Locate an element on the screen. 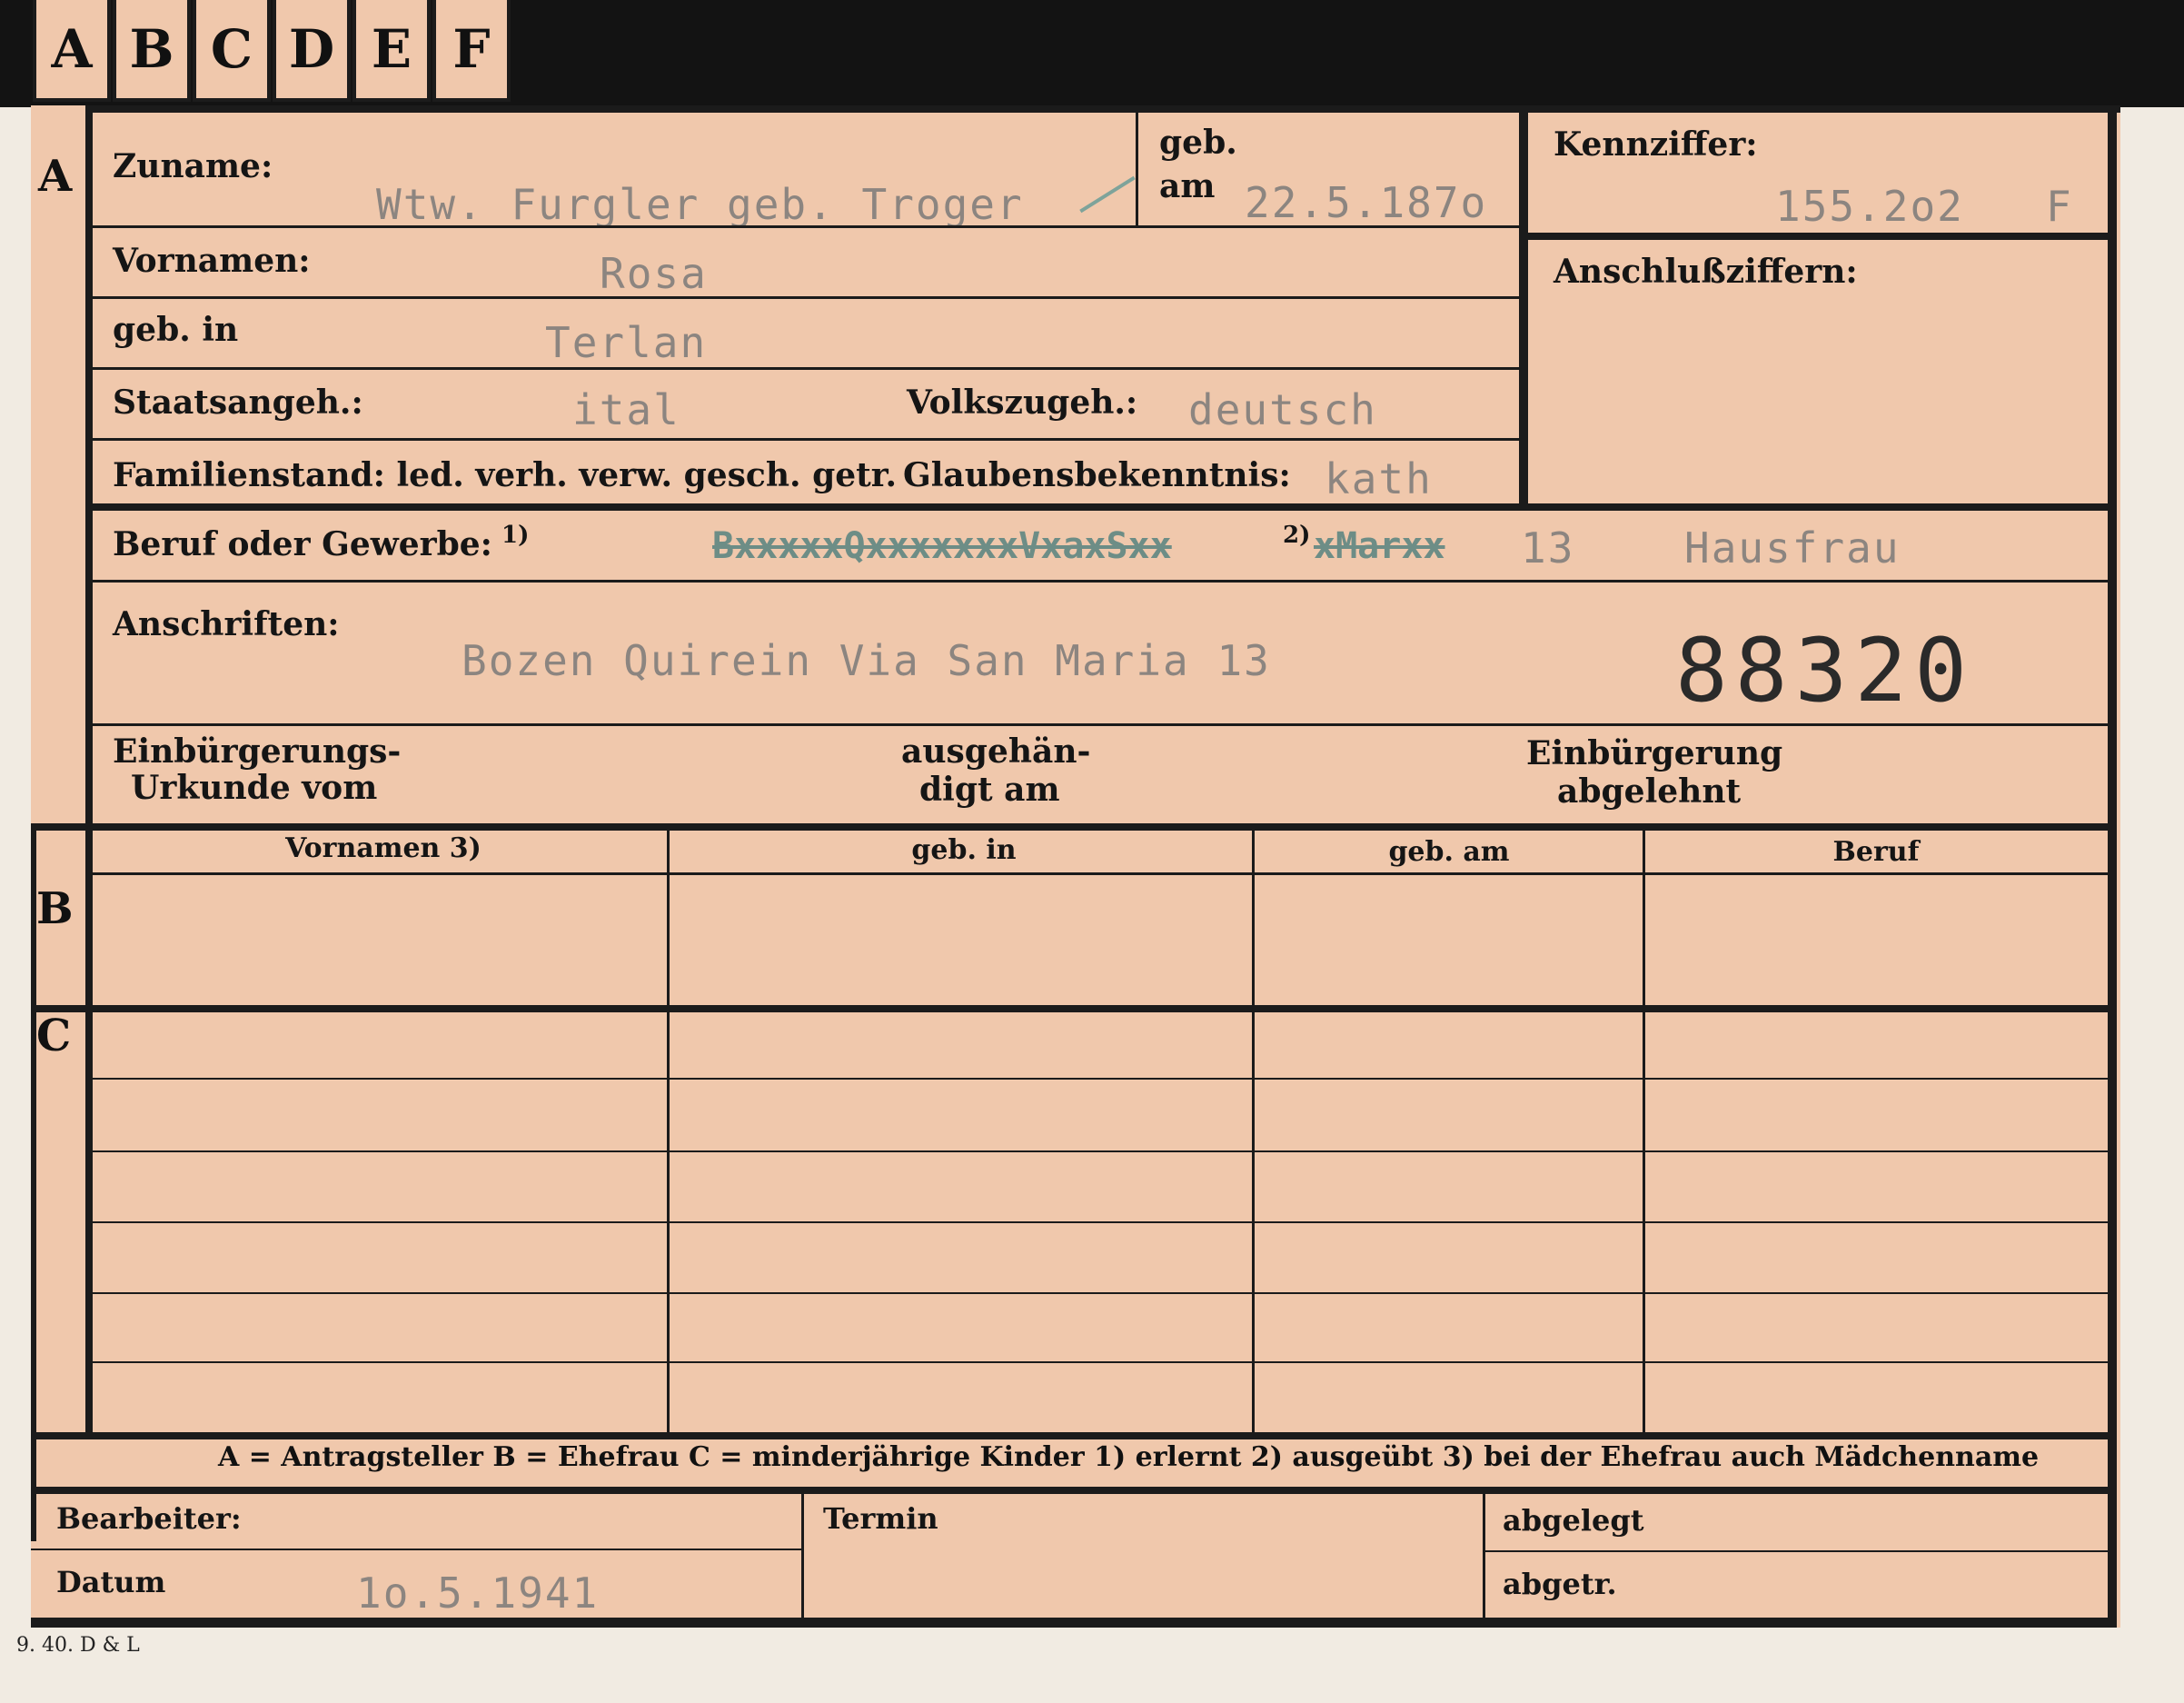 The height and width of the screenshot is (1703, 2184). occupation-note-2: 2) is located at coordinates (1297, 535).